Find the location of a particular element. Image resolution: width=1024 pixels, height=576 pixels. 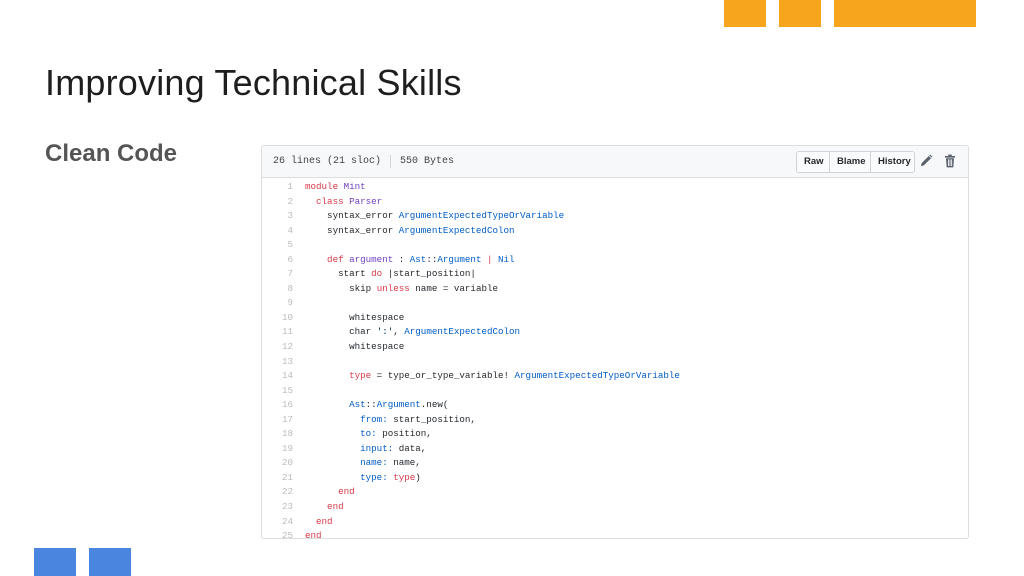

code-line: 24 end is located at coordinates (615, 522).